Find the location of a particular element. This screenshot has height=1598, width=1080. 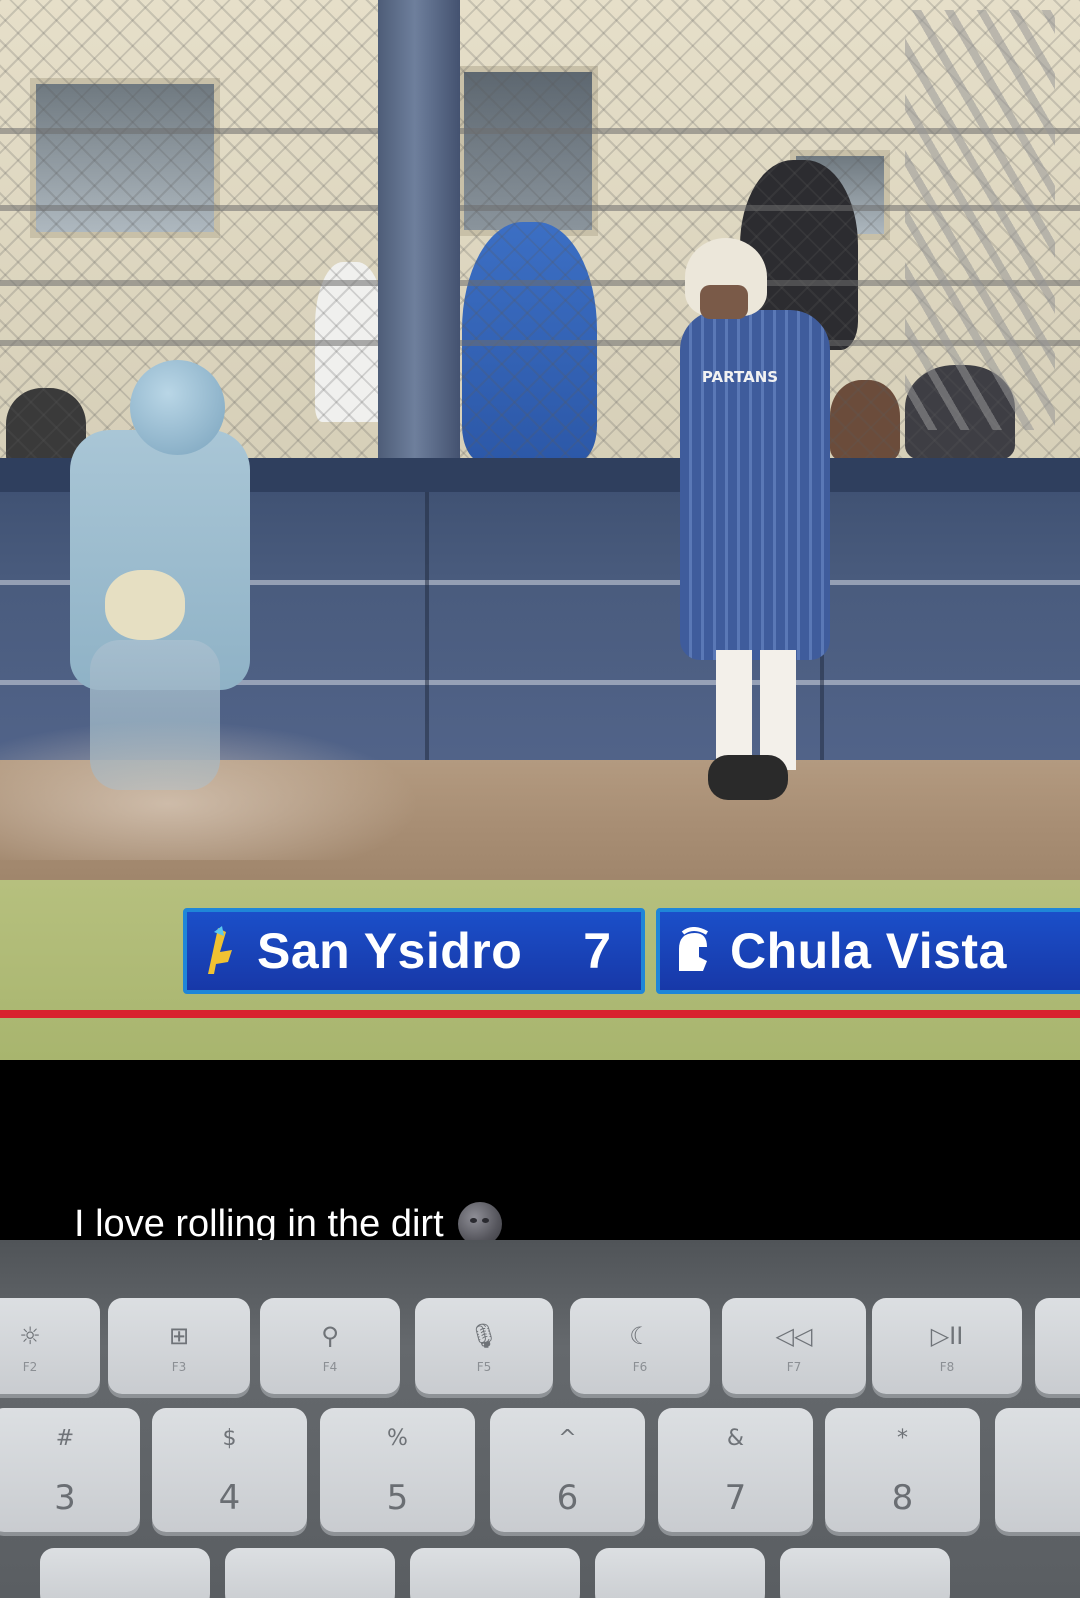

key-5: % 5 is located at coordinates (397, 1470).